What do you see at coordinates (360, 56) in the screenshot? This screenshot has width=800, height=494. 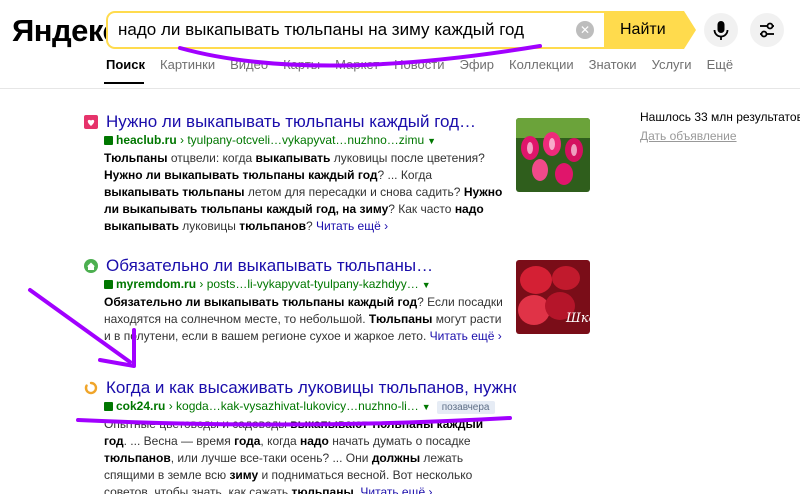 I see `annotation-underline-search` at bounding box center [360, 56].